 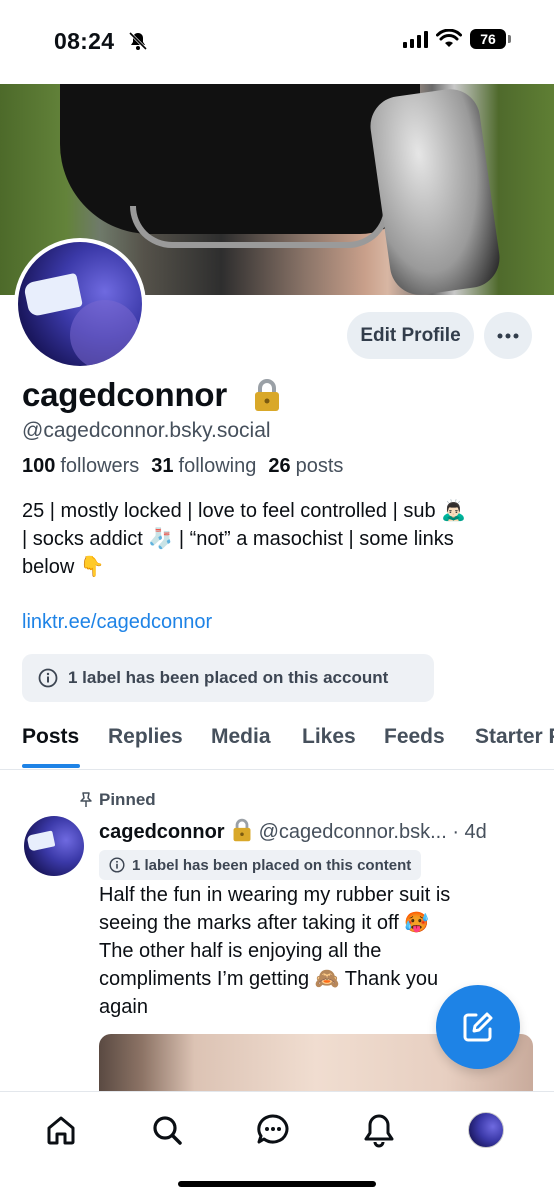 I want to click on compose-button, so click(x=478, y=1027).